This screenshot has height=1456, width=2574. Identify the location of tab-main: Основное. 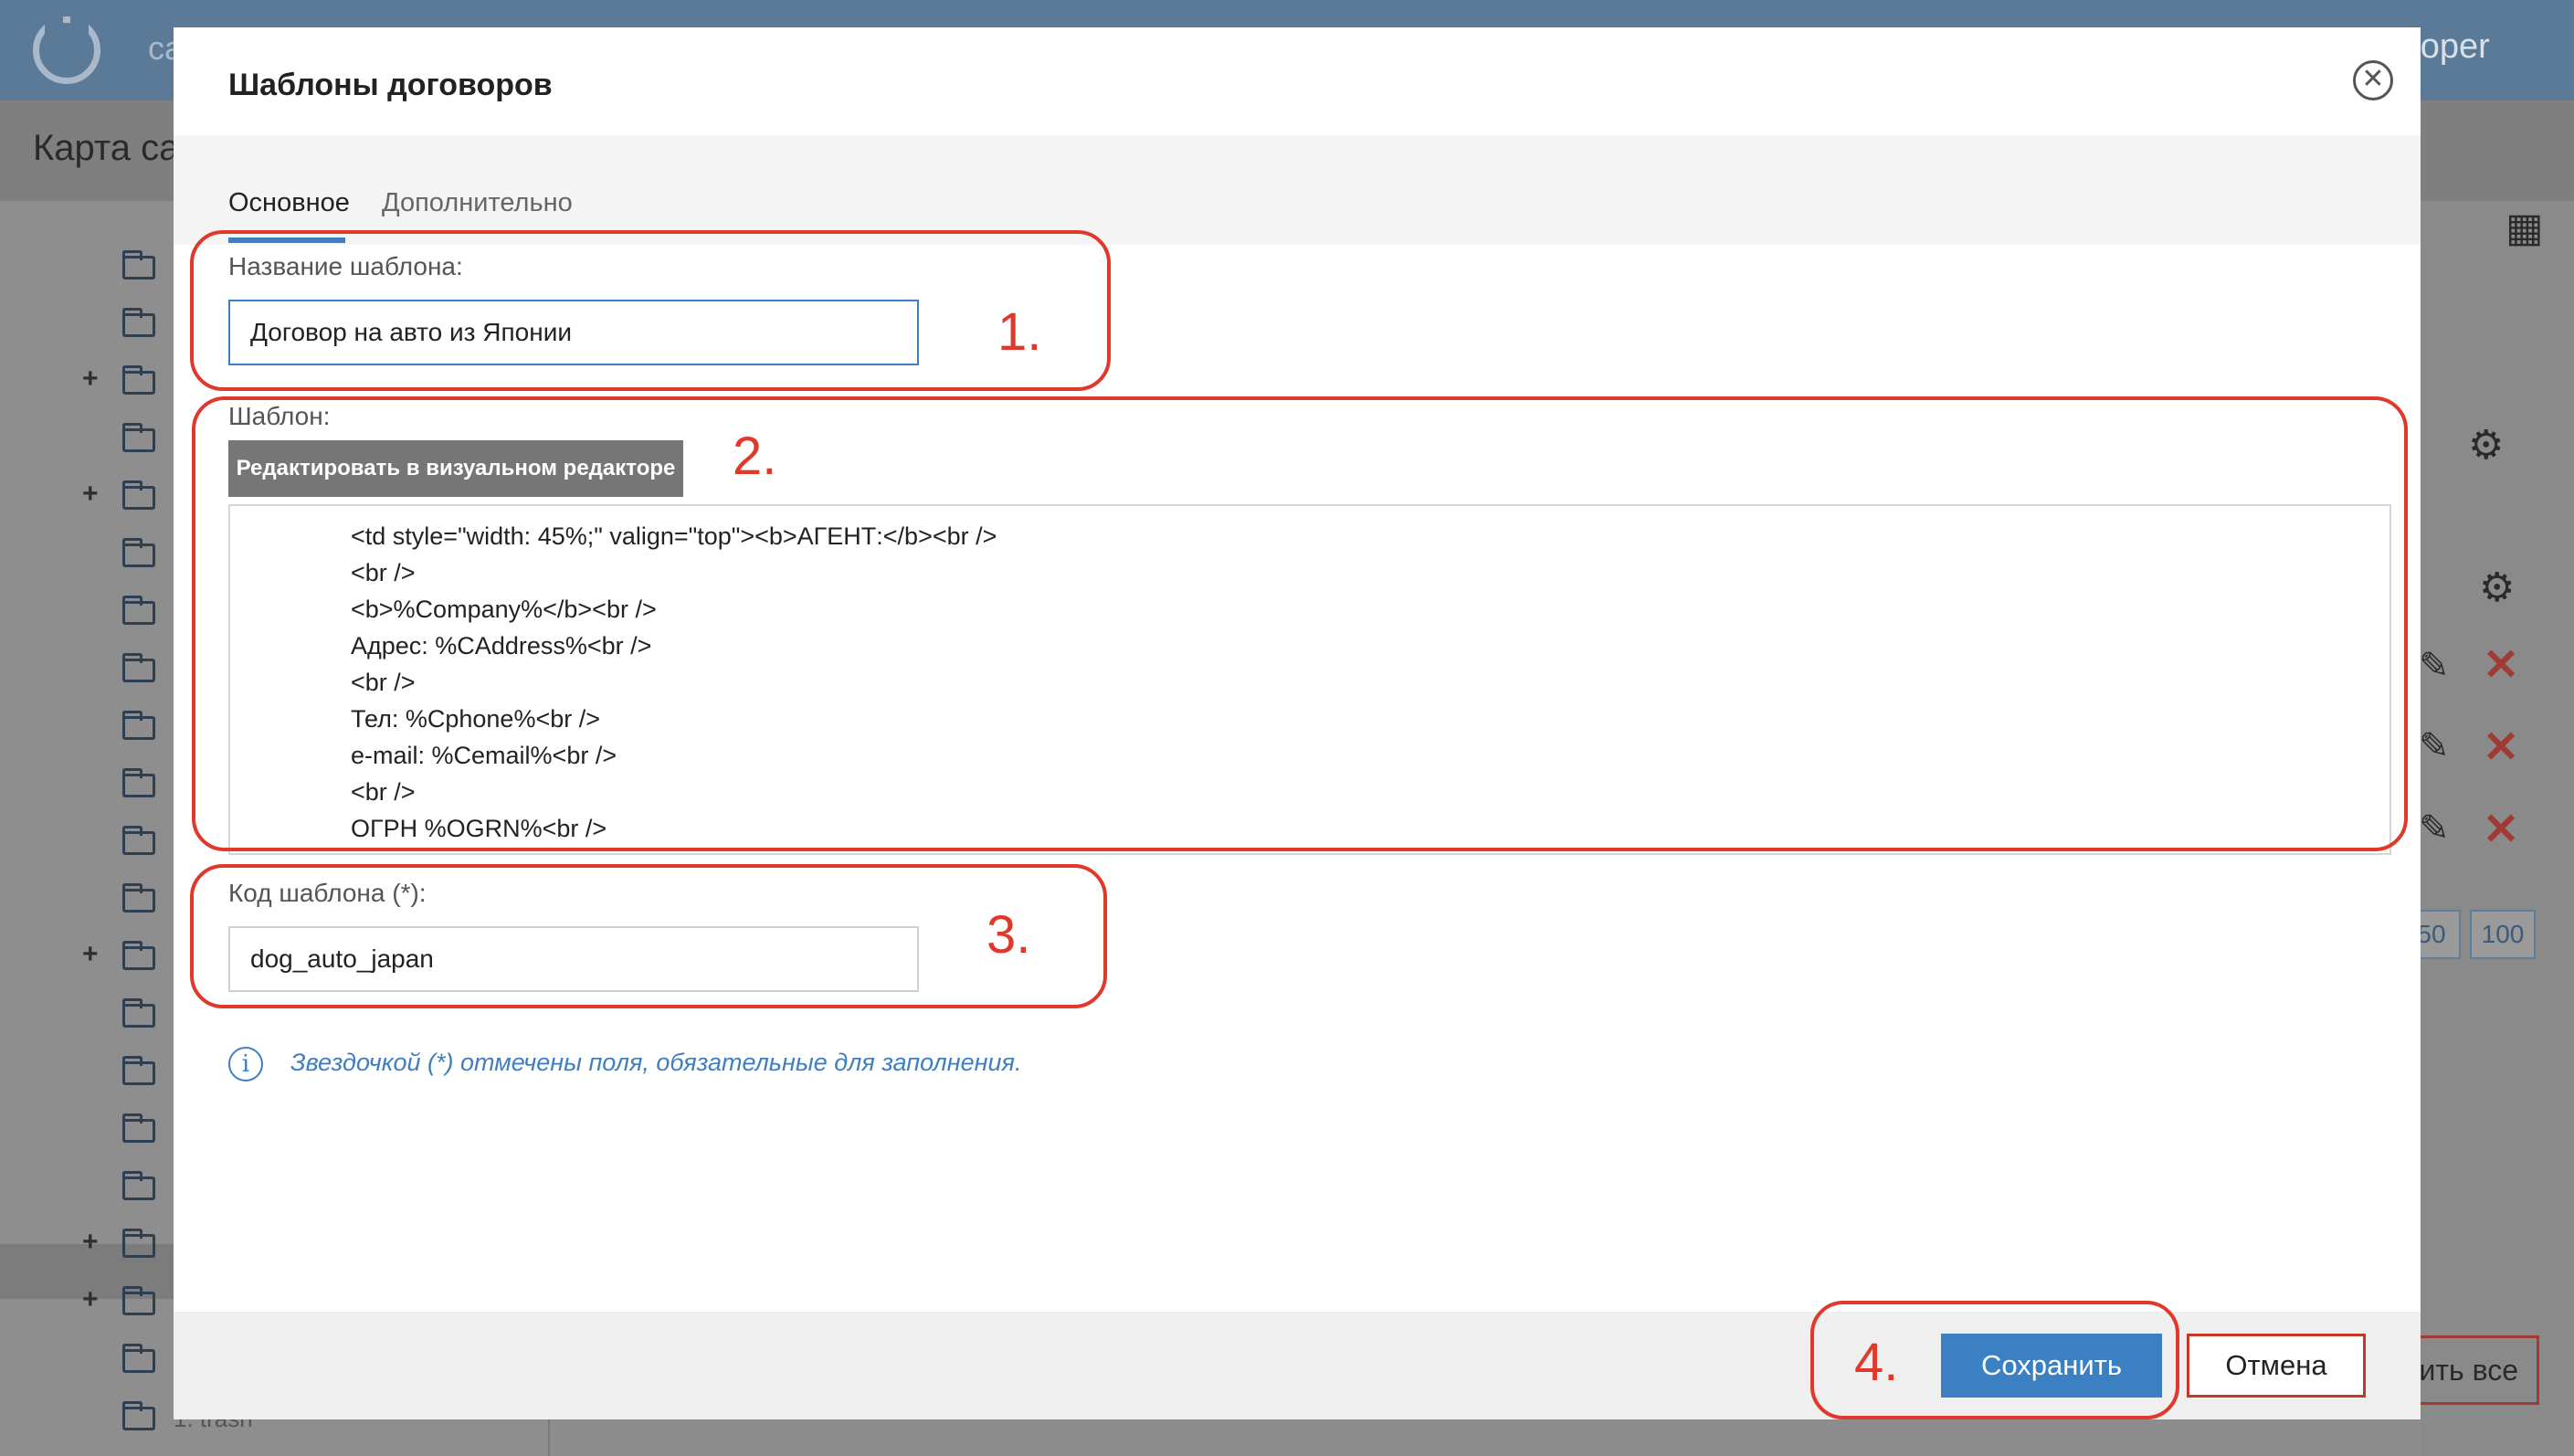
(289, 203).